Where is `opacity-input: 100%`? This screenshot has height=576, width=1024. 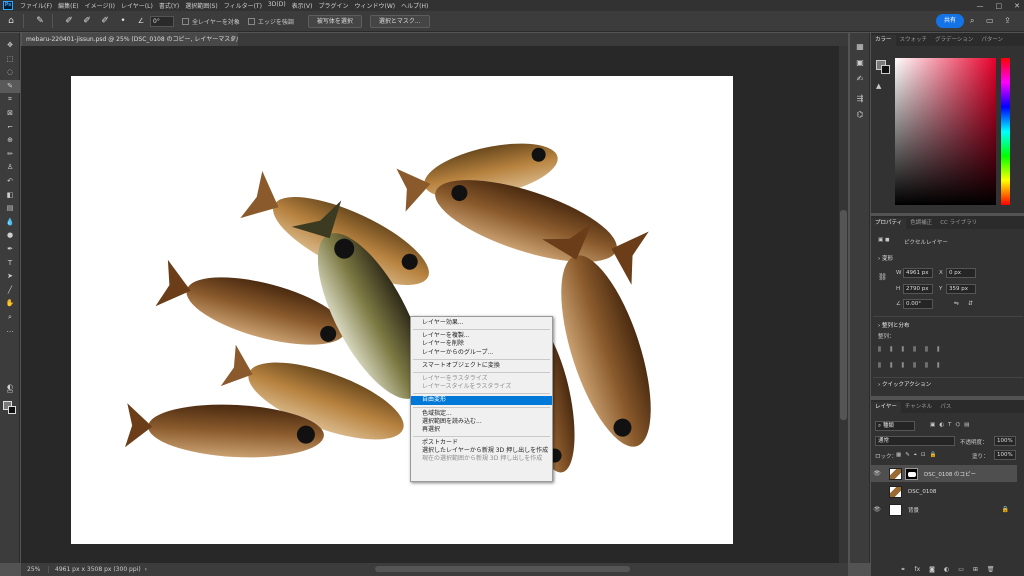
opacity-input: 100% is located at coordinates (1005, 441).